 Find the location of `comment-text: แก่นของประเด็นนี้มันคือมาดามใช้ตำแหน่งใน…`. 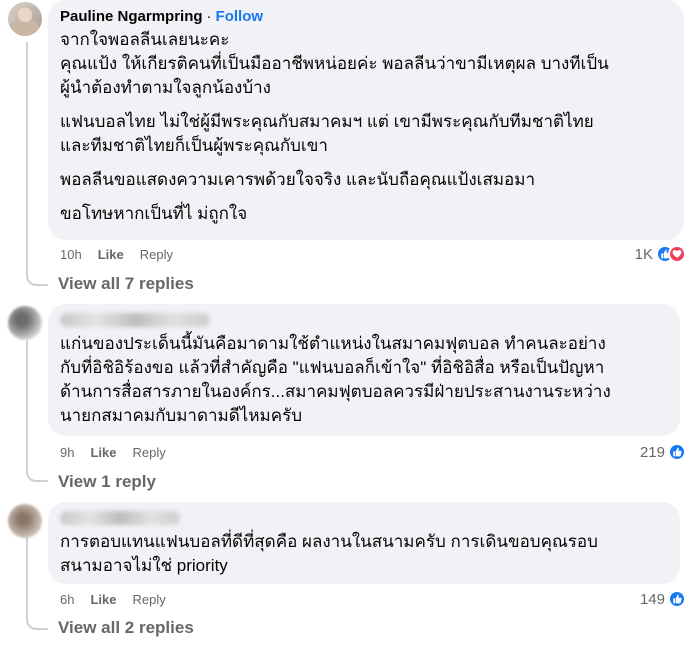

comment-text: แก่นของประเด็นนี้มันคือมาดามใช้ตำแหน่งใน… is located at coordinates (364, 380).